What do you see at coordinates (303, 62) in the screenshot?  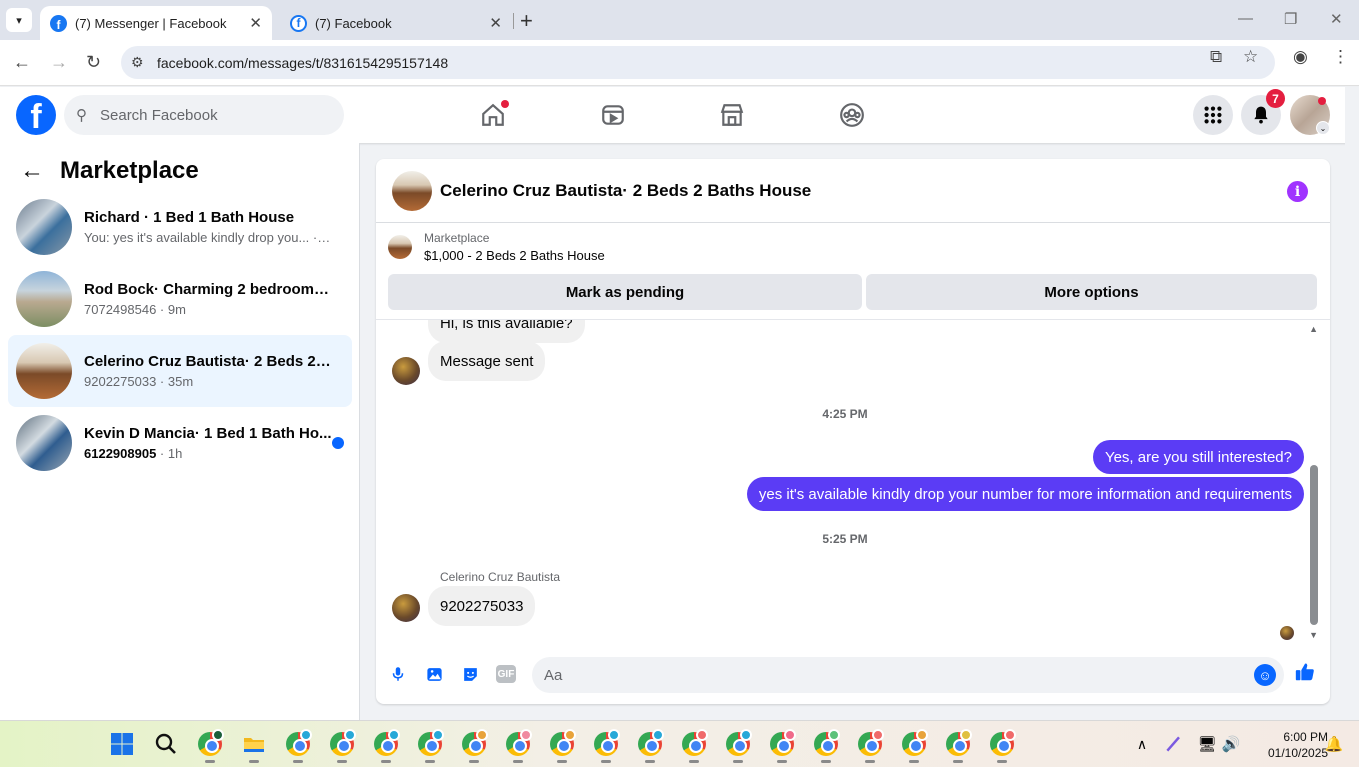 I see `url-text: facebook.com/messages/t/8316154295157148` at bounding box center [303, 62].